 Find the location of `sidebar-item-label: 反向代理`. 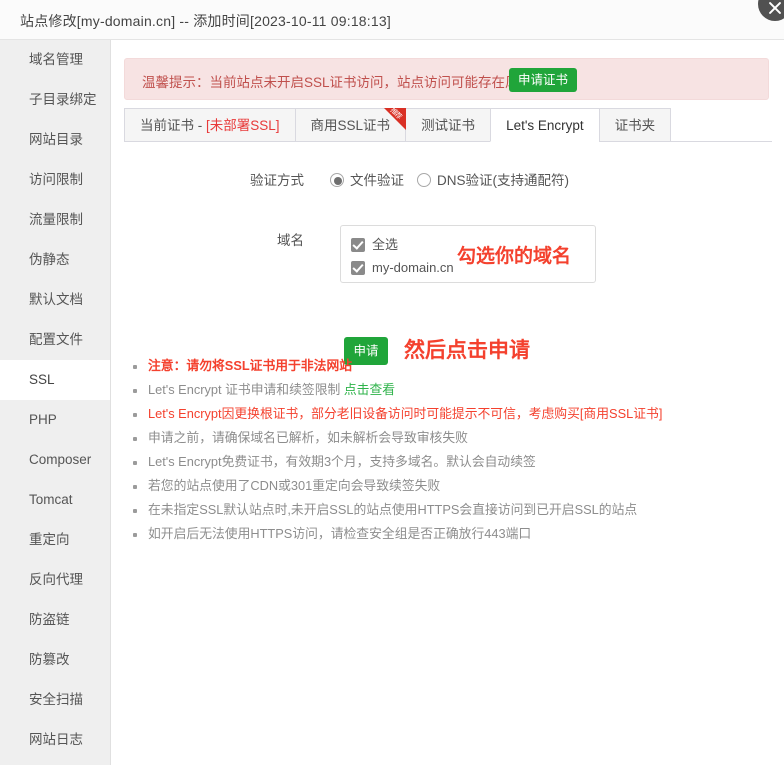

sidebar-item-label: 反向代理 is located at coordinates (56, 579).